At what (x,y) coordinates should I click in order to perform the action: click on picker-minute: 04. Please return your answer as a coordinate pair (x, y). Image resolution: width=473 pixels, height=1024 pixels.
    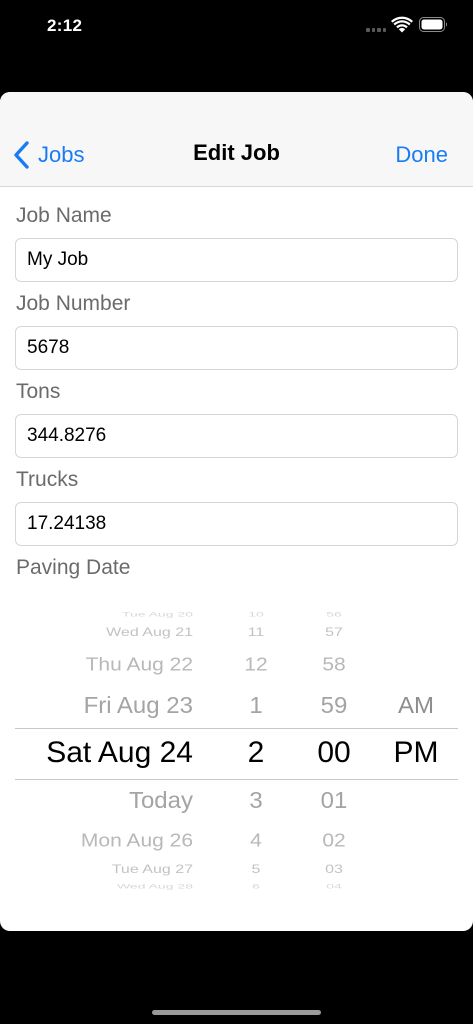
    Looking at the image, I should click on (334, 886).